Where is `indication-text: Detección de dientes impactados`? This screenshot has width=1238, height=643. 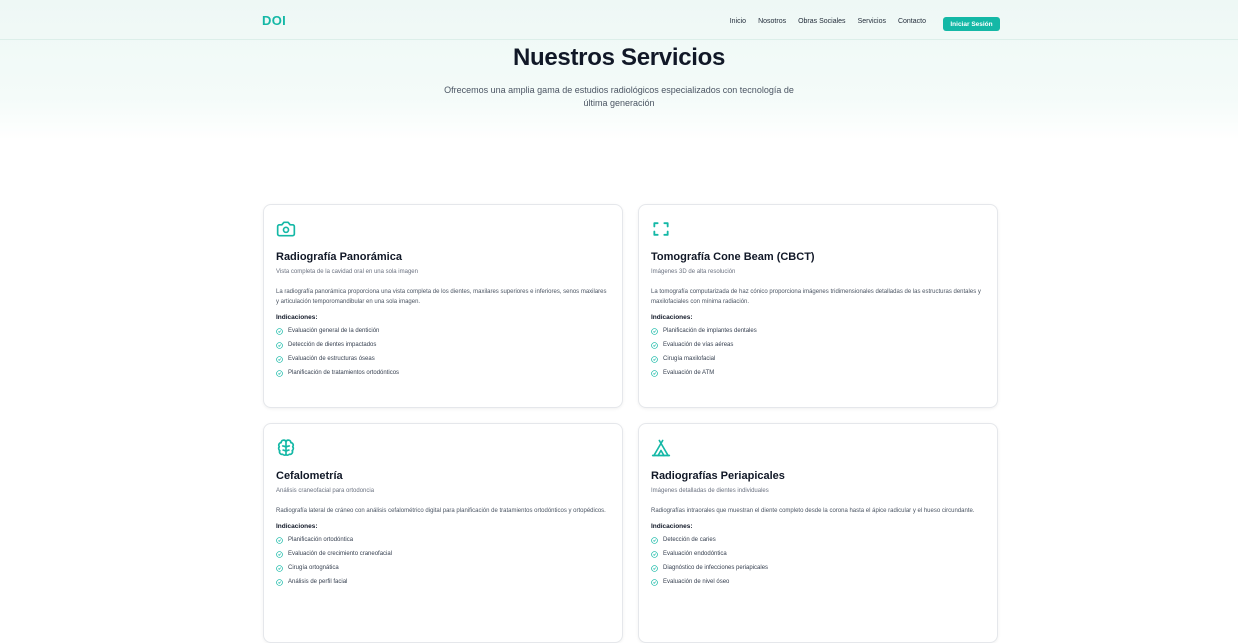 indication-text: Detección de dientes impactados is located at coordinates (332, 345).